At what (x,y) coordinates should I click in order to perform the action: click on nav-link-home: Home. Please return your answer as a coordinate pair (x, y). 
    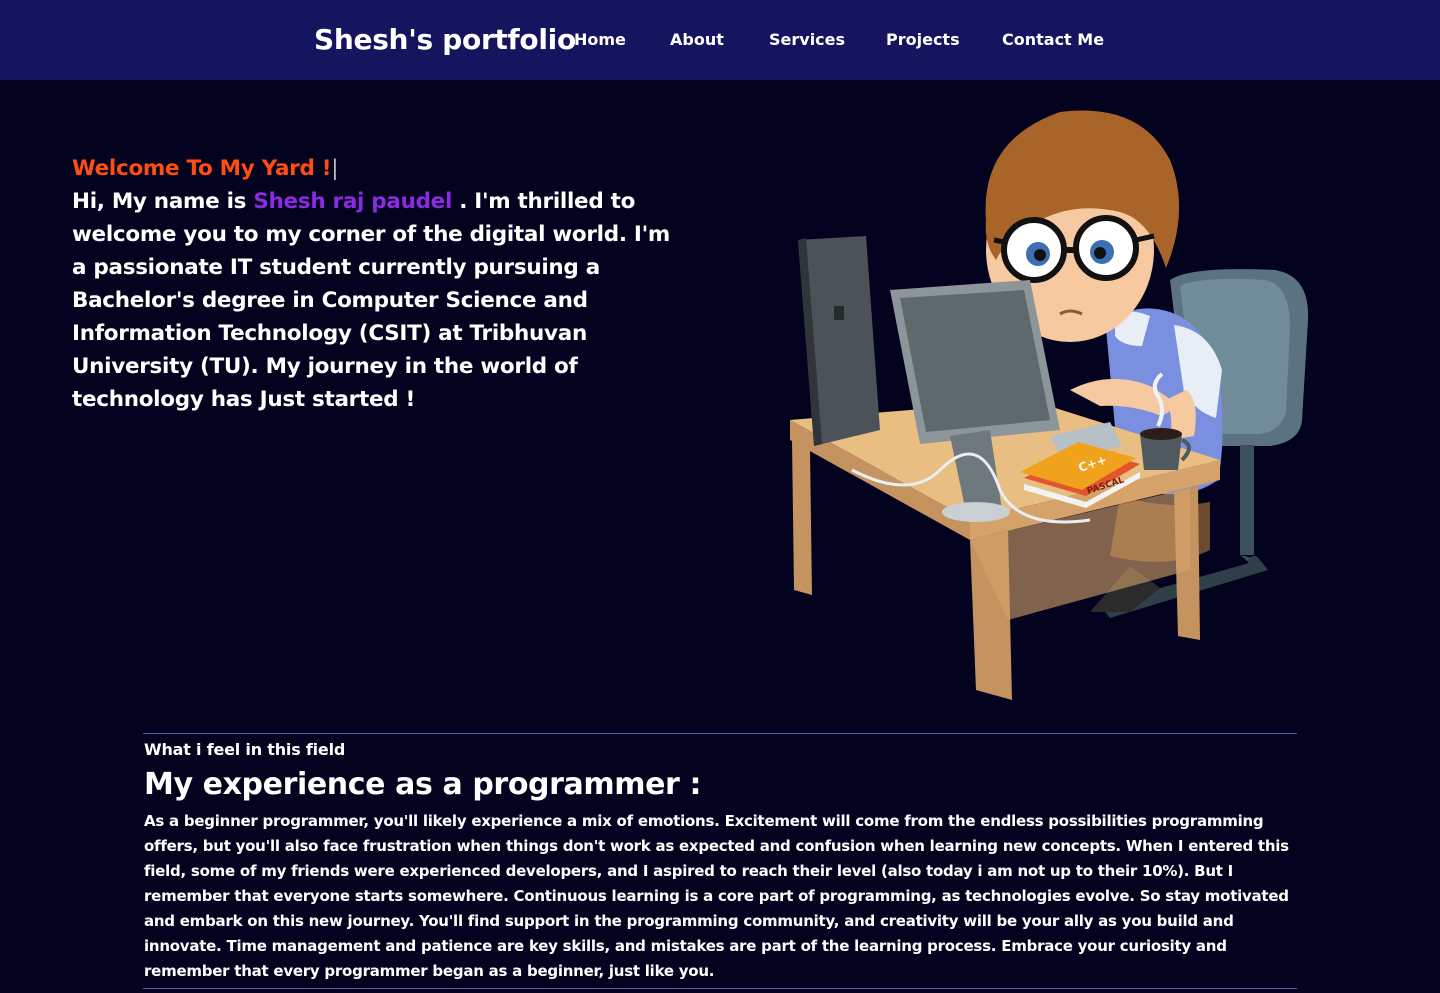
    Looking at the image, I should click on (600, 40).